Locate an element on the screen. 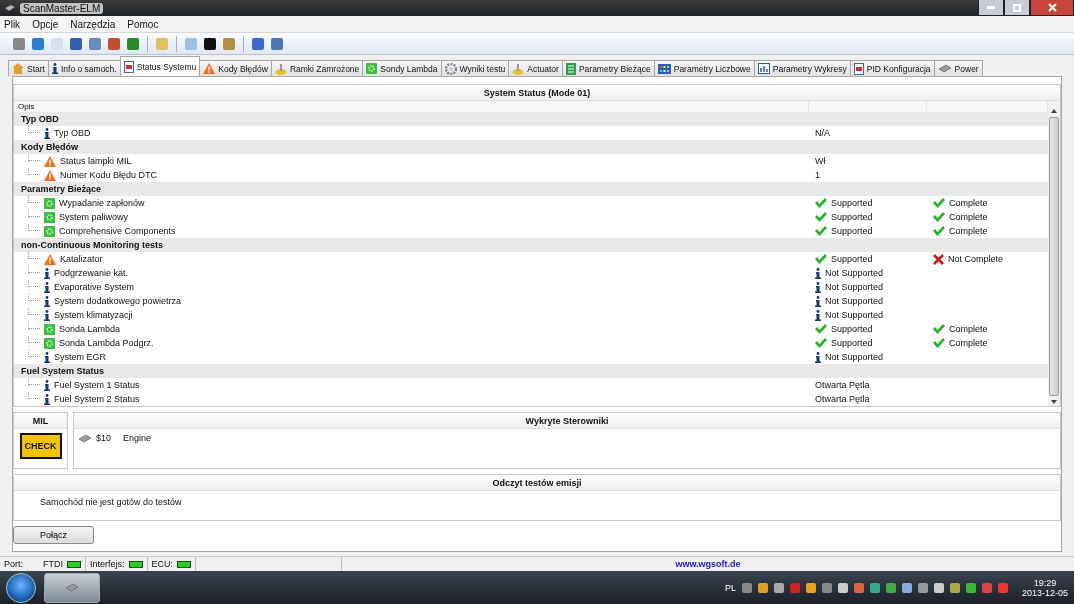 The height and width of the screenshot is (604, 1074). tab: Power is located at coordinates (958, 68).